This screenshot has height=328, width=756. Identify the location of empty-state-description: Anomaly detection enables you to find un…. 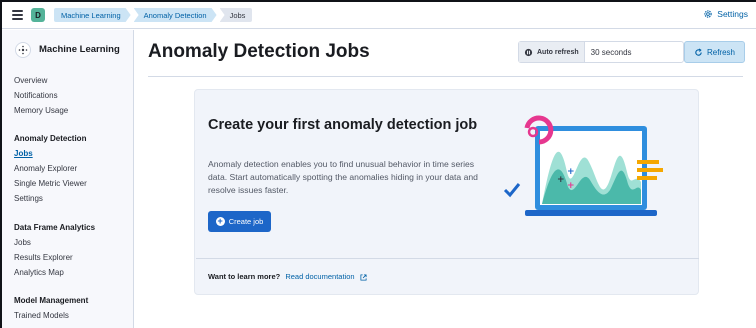
(343, 177).